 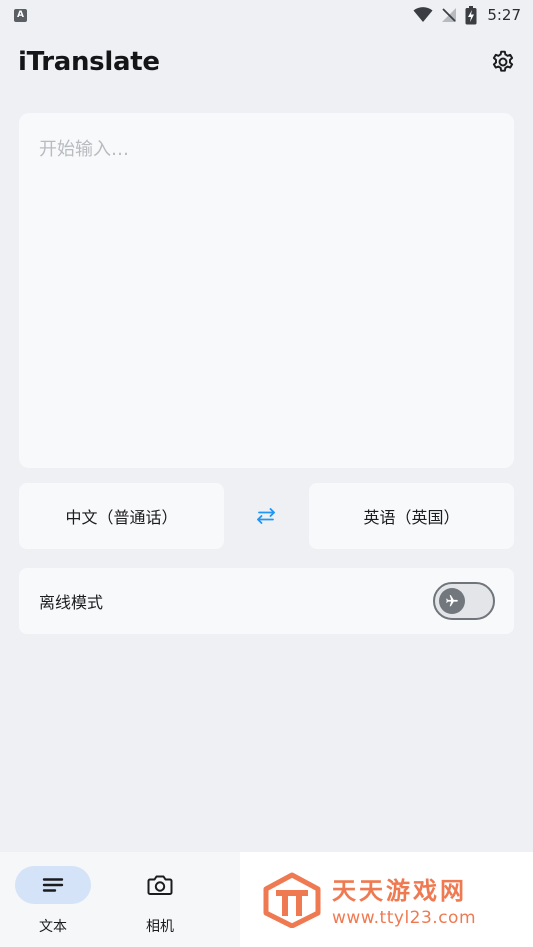 I want to click on gear-icon, so click(x=503, y=62).